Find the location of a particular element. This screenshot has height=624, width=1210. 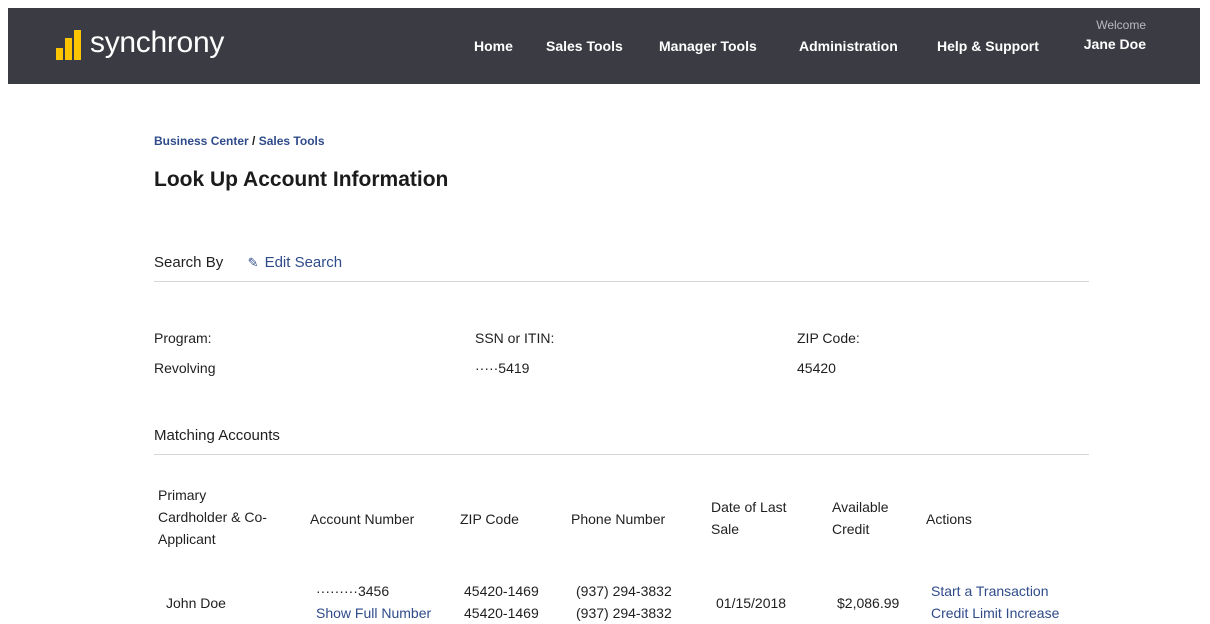

user-name: Jane Doe is located at coordinates (1114, 44).